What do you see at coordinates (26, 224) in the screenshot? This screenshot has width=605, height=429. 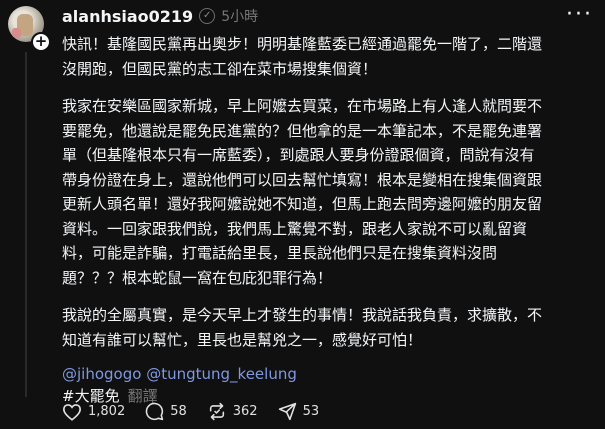 I see `thread-line` at bounding box center [26, 224].